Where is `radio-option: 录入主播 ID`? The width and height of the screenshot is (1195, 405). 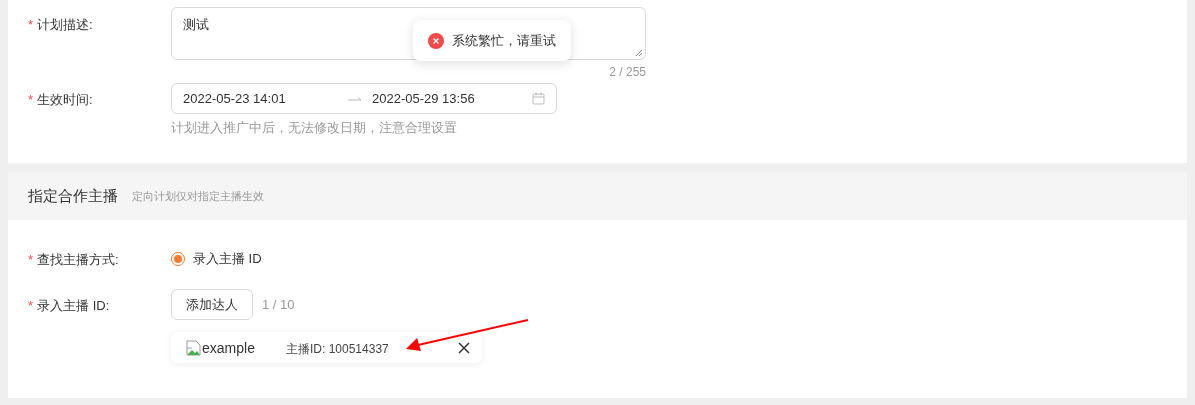 radio-option: 录入主播 ID is located at coordinates (216, 257).